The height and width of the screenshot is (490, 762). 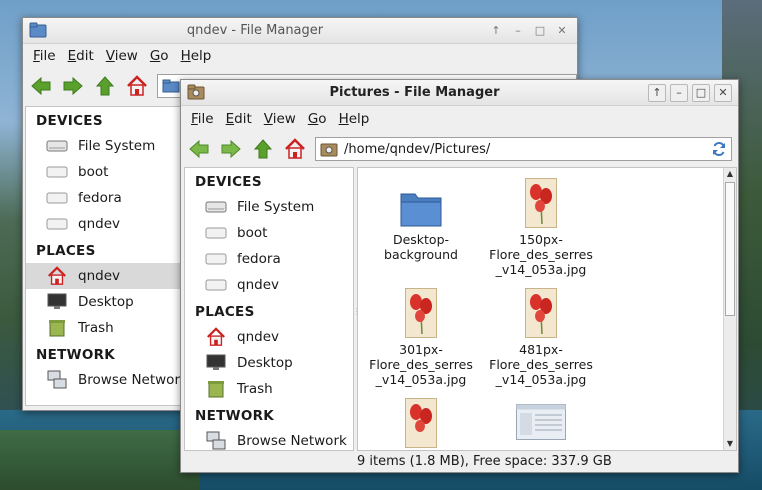 What do you see at coordinates (730, 174) in the screenshot?
I see `scroll-up-arrow-icon: ▲` at bounding box center [730, 174].